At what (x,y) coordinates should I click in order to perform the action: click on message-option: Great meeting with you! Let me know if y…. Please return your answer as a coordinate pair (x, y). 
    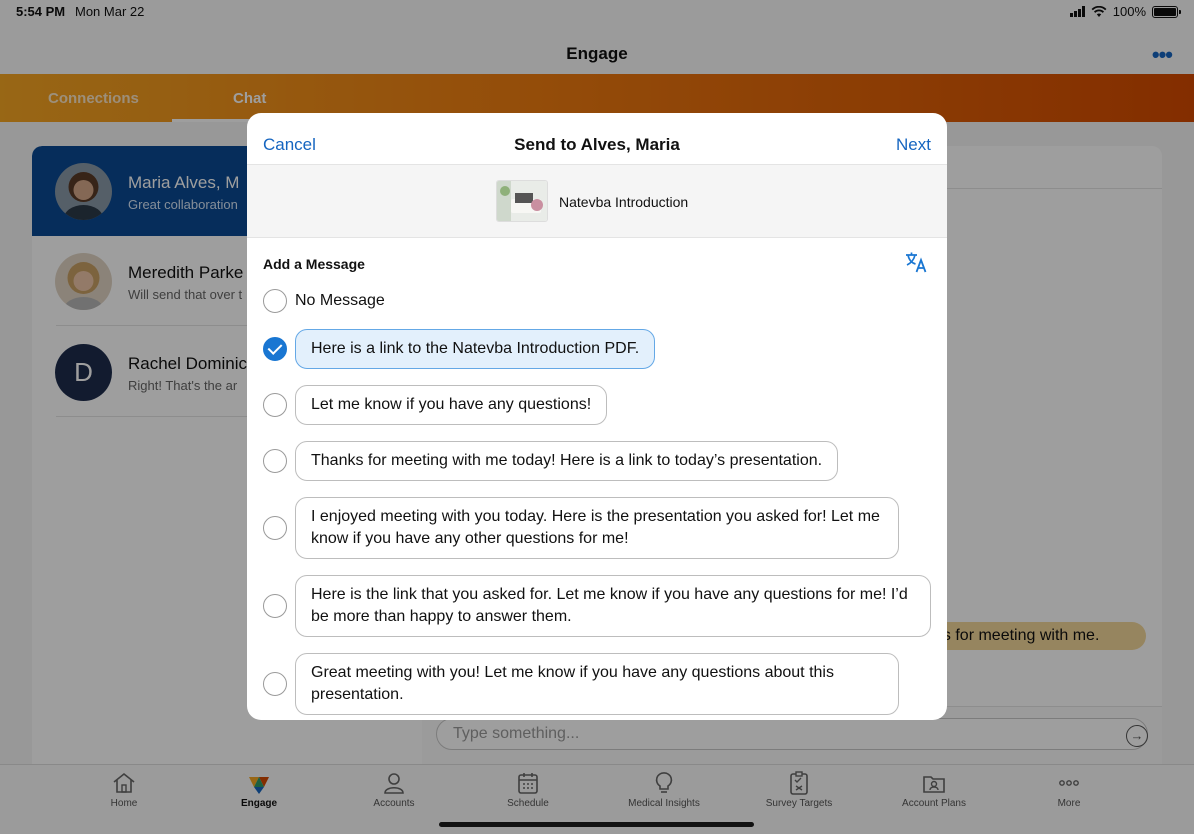
    Looking at the image, I should click on (597, 684).